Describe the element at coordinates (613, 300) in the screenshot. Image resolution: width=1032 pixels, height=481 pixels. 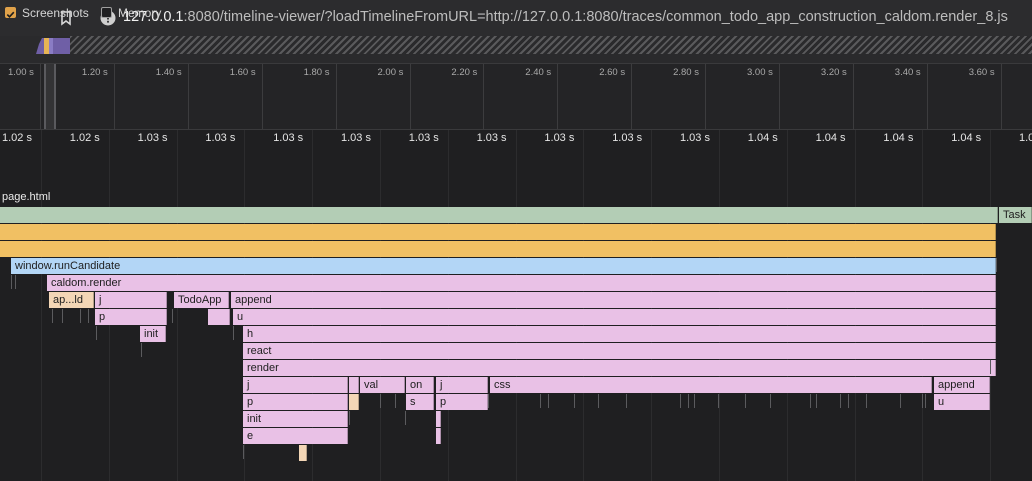
I see `append-bar: append` at that location.